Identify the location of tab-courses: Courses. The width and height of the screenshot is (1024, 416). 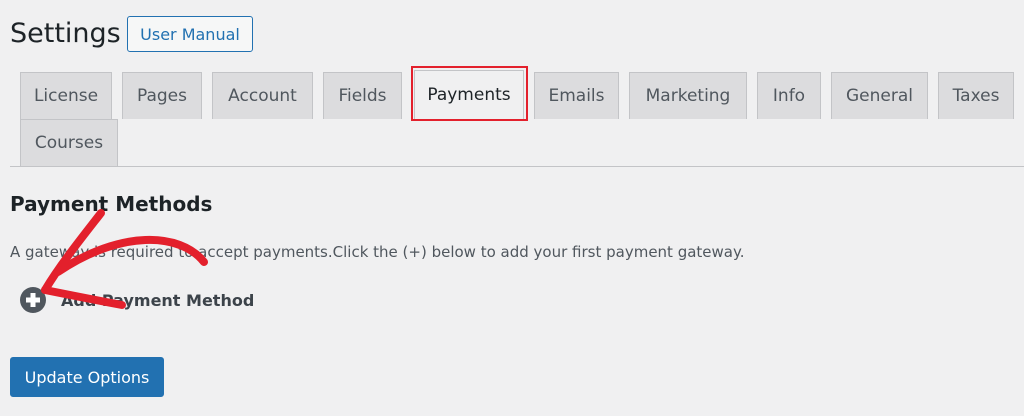
(69, 142).